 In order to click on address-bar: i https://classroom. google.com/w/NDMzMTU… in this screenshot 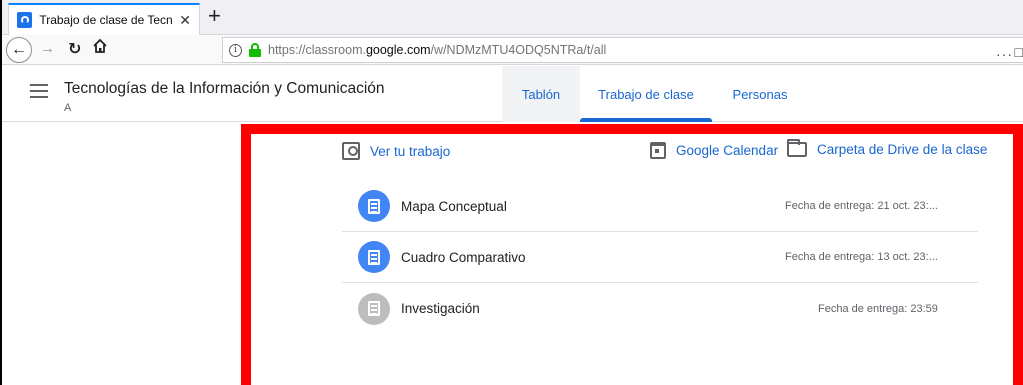, I will do `click(622, 50)`.